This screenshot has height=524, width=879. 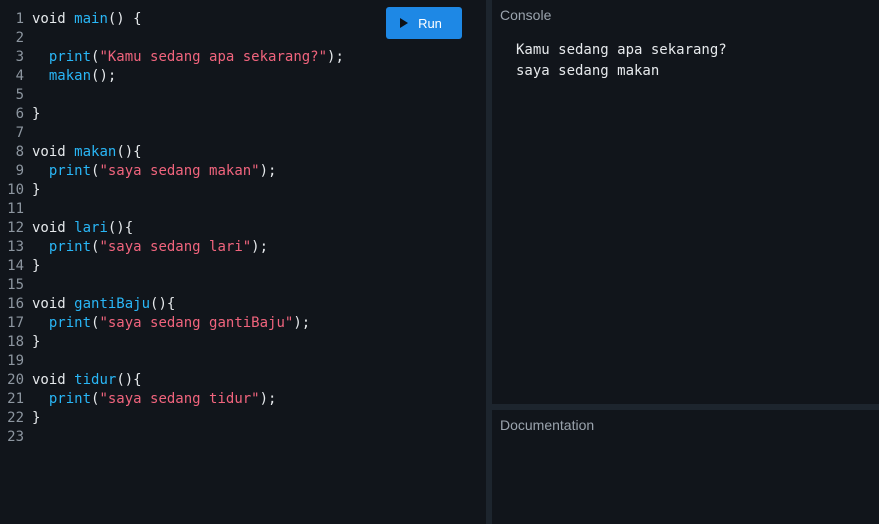 I want to click on code-line: 3 print("Kamu sedang apa sekarang?");, so click(x=172, y=57).